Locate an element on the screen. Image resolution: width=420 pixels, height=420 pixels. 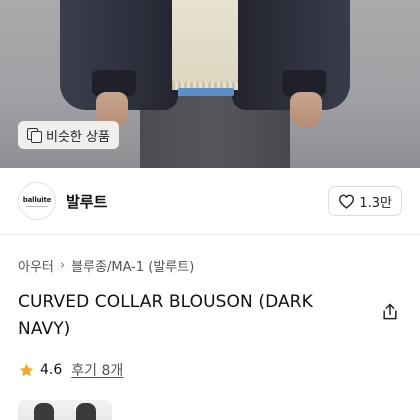
shop-name: 발루트 is located at coordinates (86, 201).